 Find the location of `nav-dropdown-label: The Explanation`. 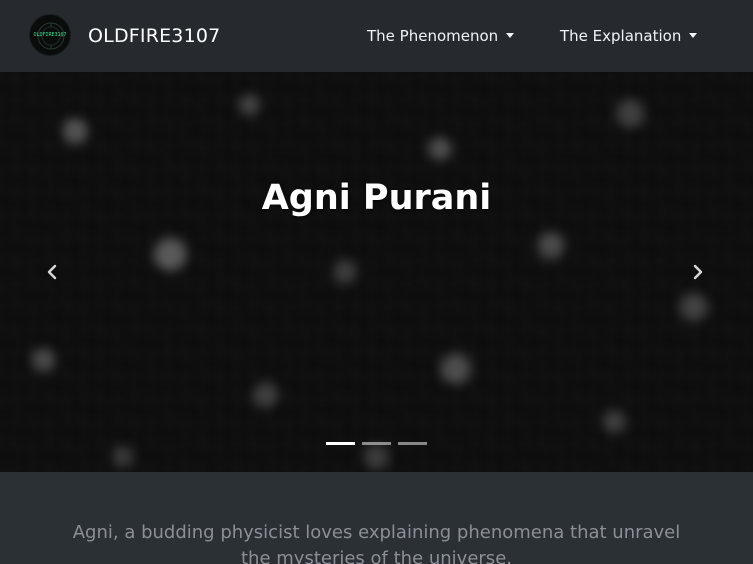

nav-dropdown-label: The Explanation is located at coordinates (621, 36).